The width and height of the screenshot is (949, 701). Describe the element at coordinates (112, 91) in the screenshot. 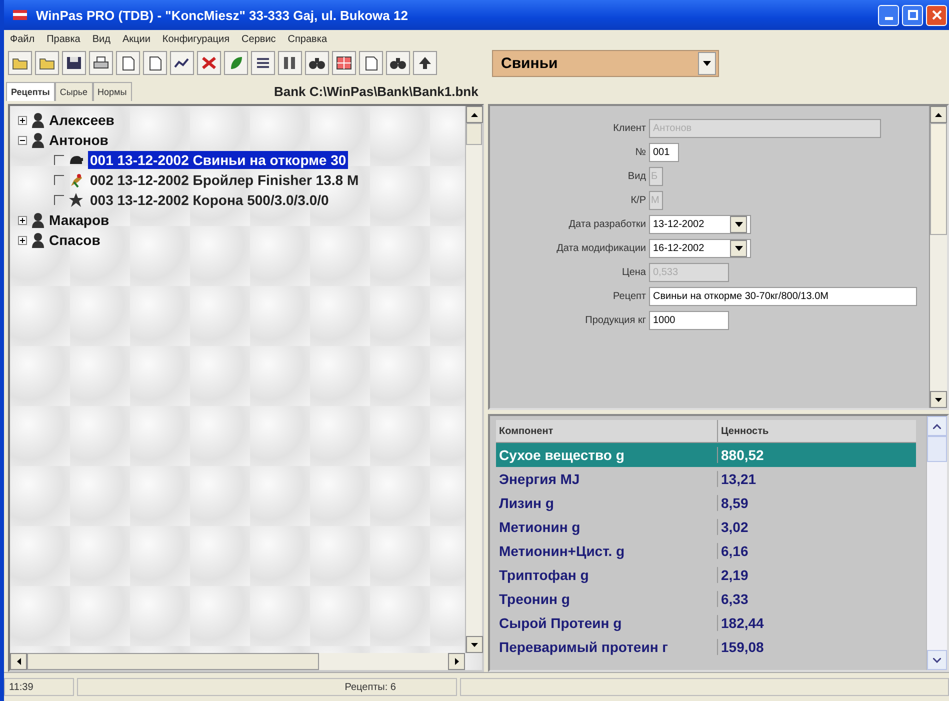

I see `tab: Нормы` at that location.